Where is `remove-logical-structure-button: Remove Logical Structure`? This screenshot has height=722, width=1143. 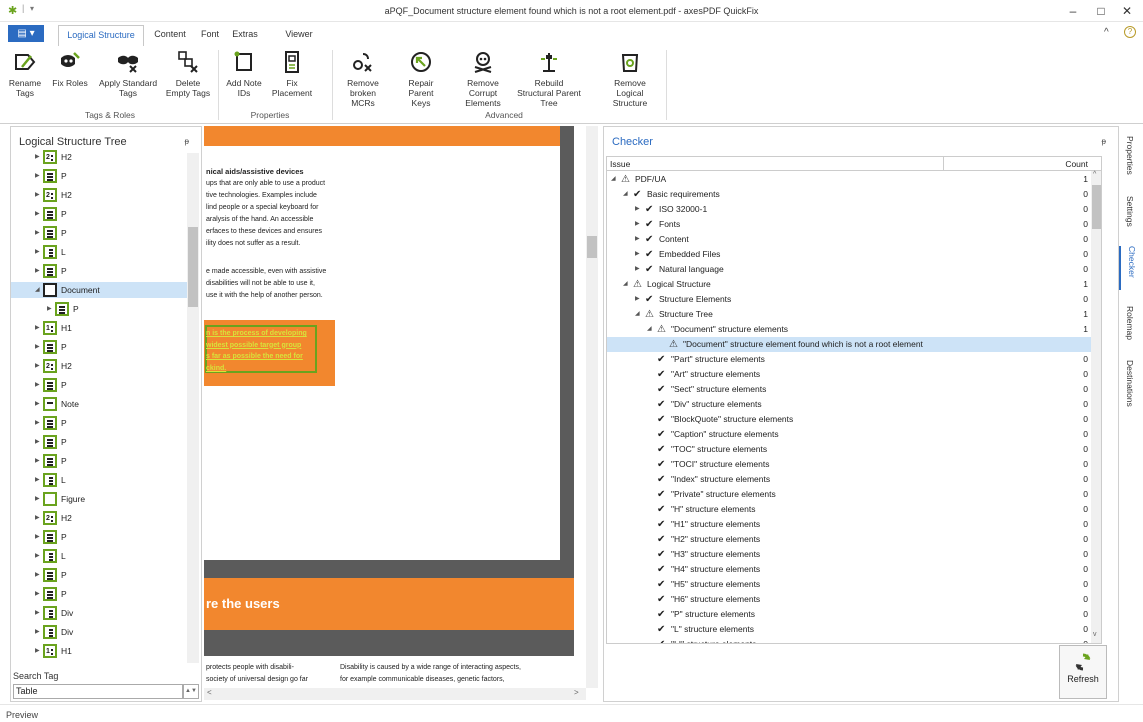
remove-logical-structure-button: Remove Logical Structure is located at coordinates (630, 79).